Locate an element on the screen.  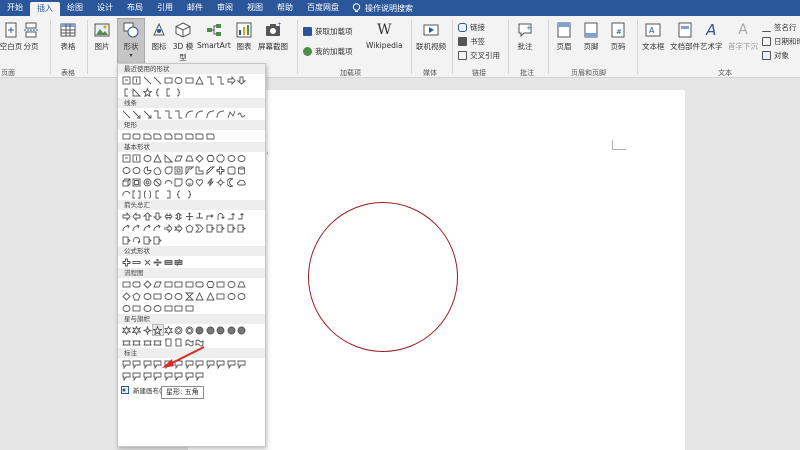
my-addins-button: 我的加载项 is located at coordinates (328, 51).